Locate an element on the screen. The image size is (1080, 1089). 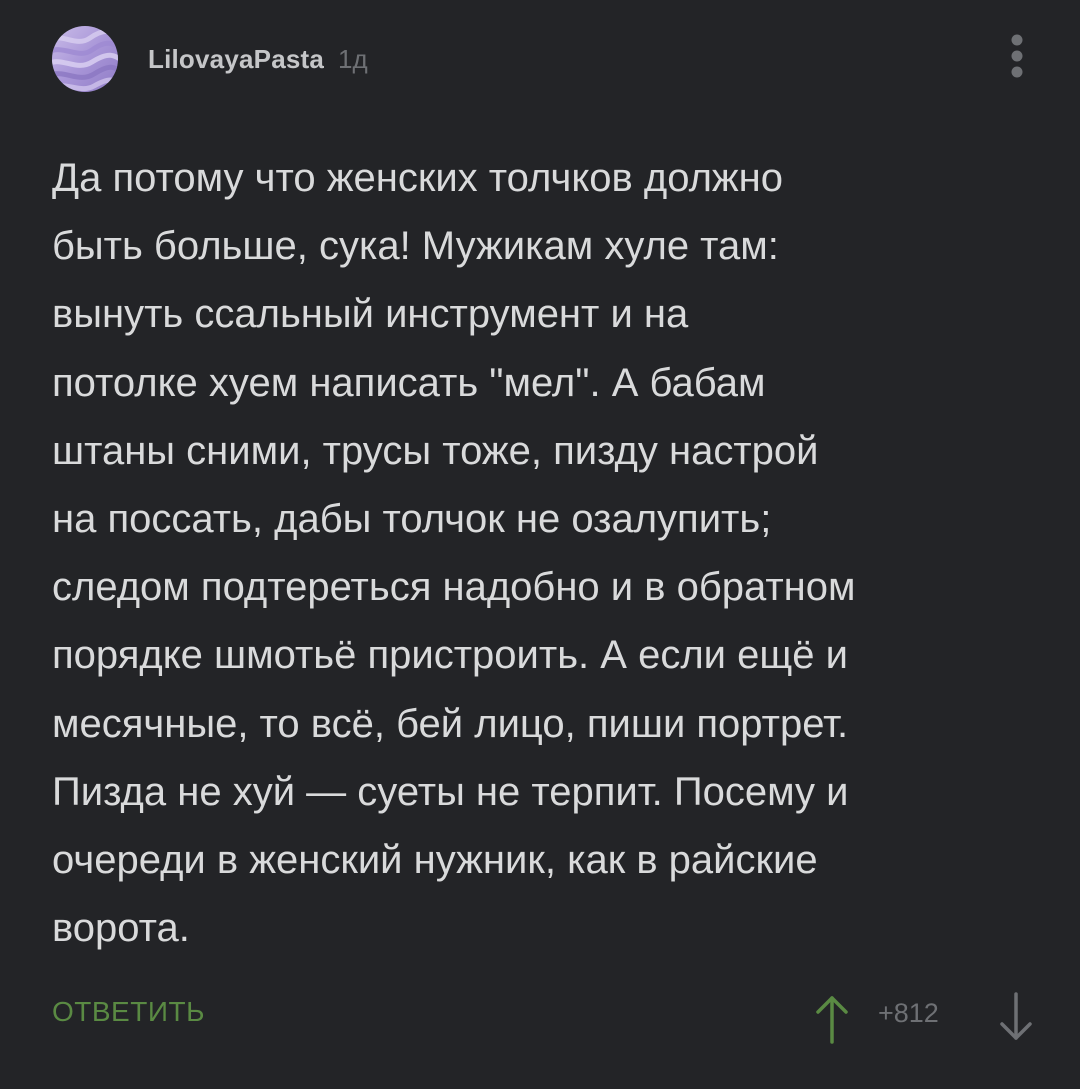
comment-header: LilovayaPasta 1д is located at coordinates (210, 59).